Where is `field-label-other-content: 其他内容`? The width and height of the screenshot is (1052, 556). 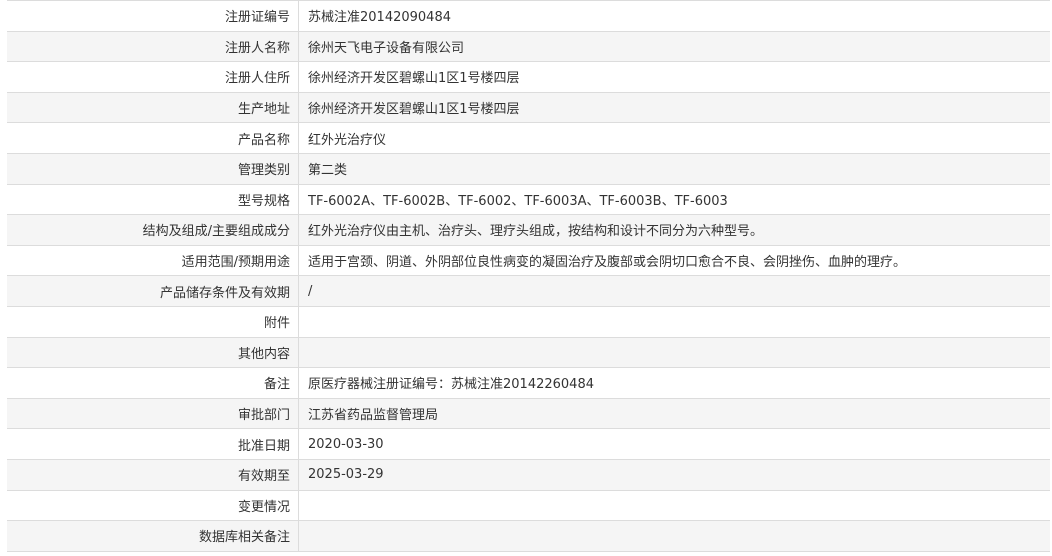 field-label-other-content: 其他内容 is located at coordinates (153, 352).